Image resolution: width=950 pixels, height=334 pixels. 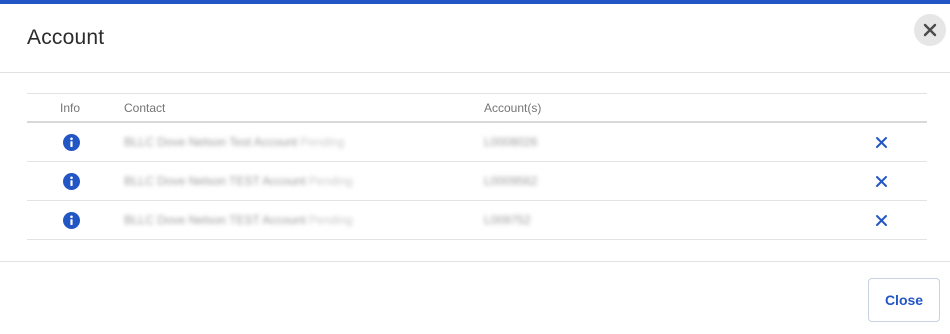 I want to click on account-number: L009752, so click(x=507, y=220).